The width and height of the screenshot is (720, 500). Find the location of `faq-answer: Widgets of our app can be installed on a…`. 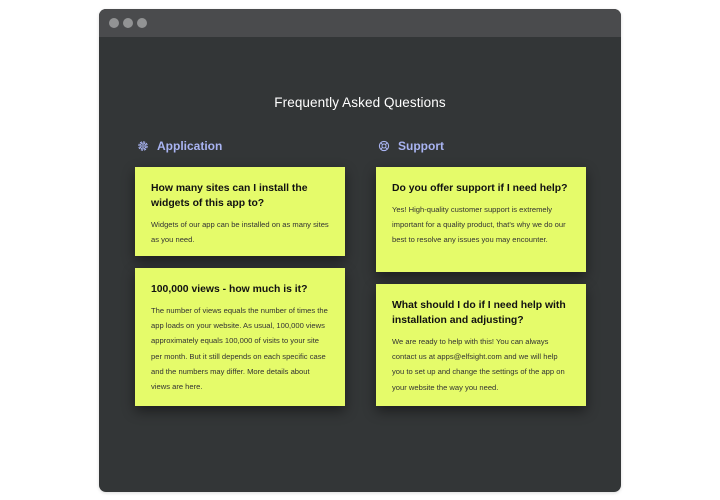

faq-answer: Widgets of our app can be installed on a… is located at coordinates (240, 232).